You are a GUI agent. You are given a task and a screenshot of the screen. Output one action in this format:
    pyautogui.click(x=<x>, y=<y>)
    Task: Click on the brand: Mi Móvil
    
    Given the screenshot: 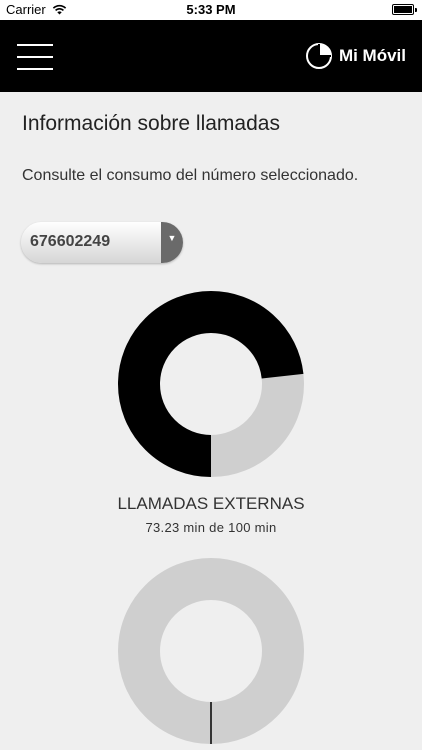 What is the action you would take?
    pyautogui.click(x=355, y=56)
    